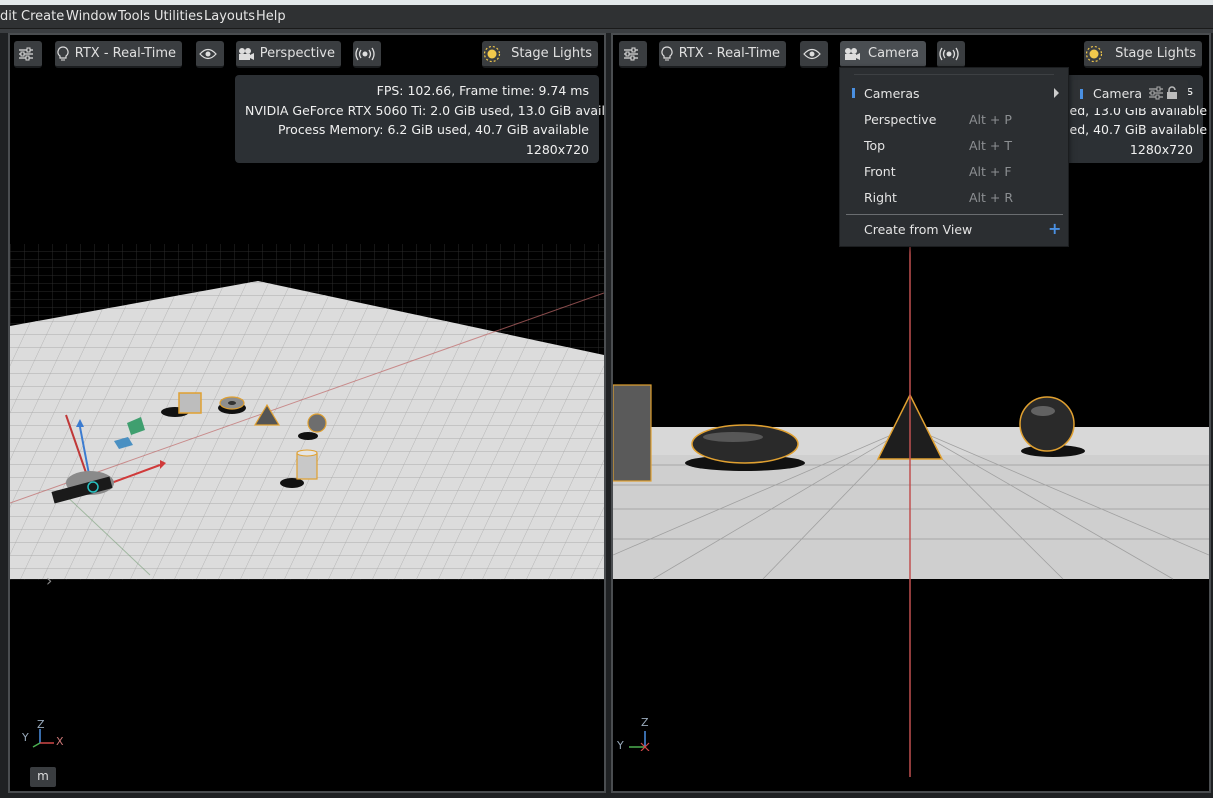 This screenshot has height=798, width=1213. I want to click on axis-y-label-right: Y, so click(620, 745).